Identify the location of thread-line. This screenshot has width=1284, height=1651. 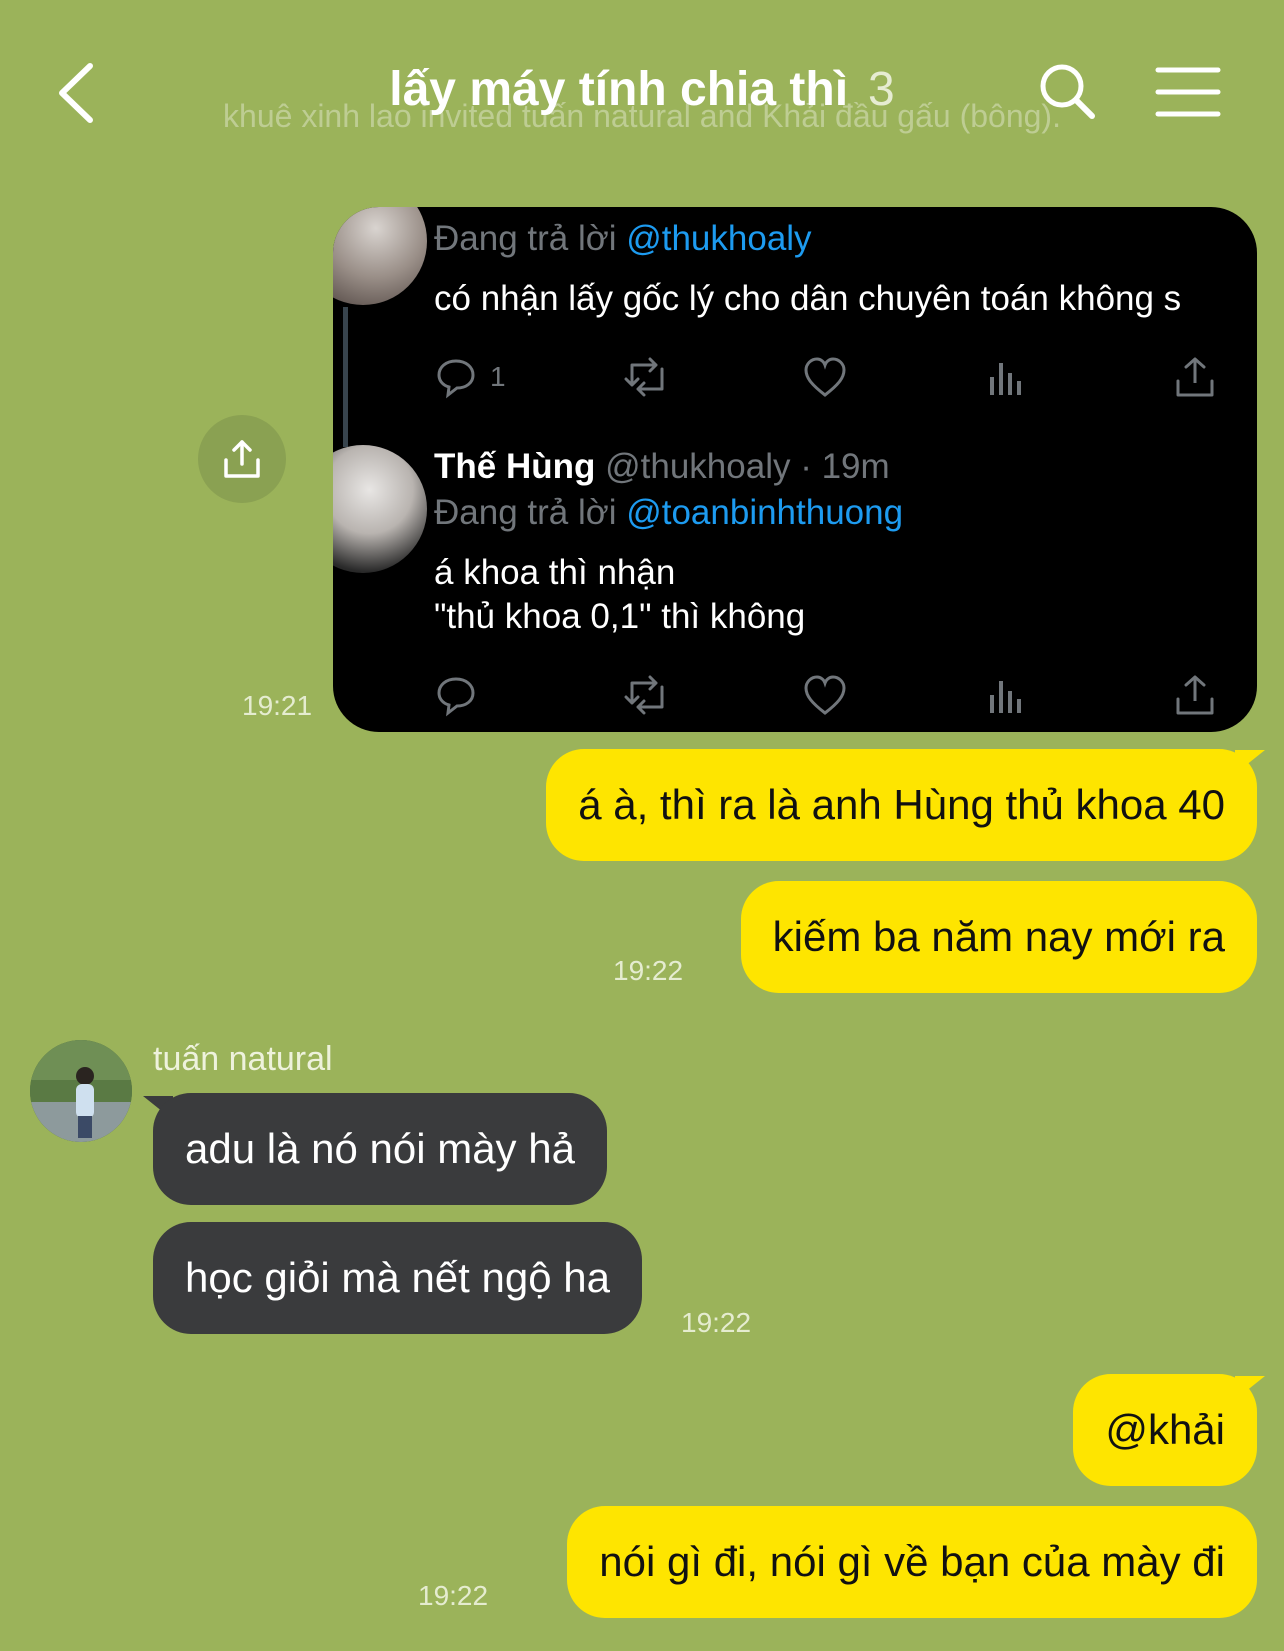
(345, 377).